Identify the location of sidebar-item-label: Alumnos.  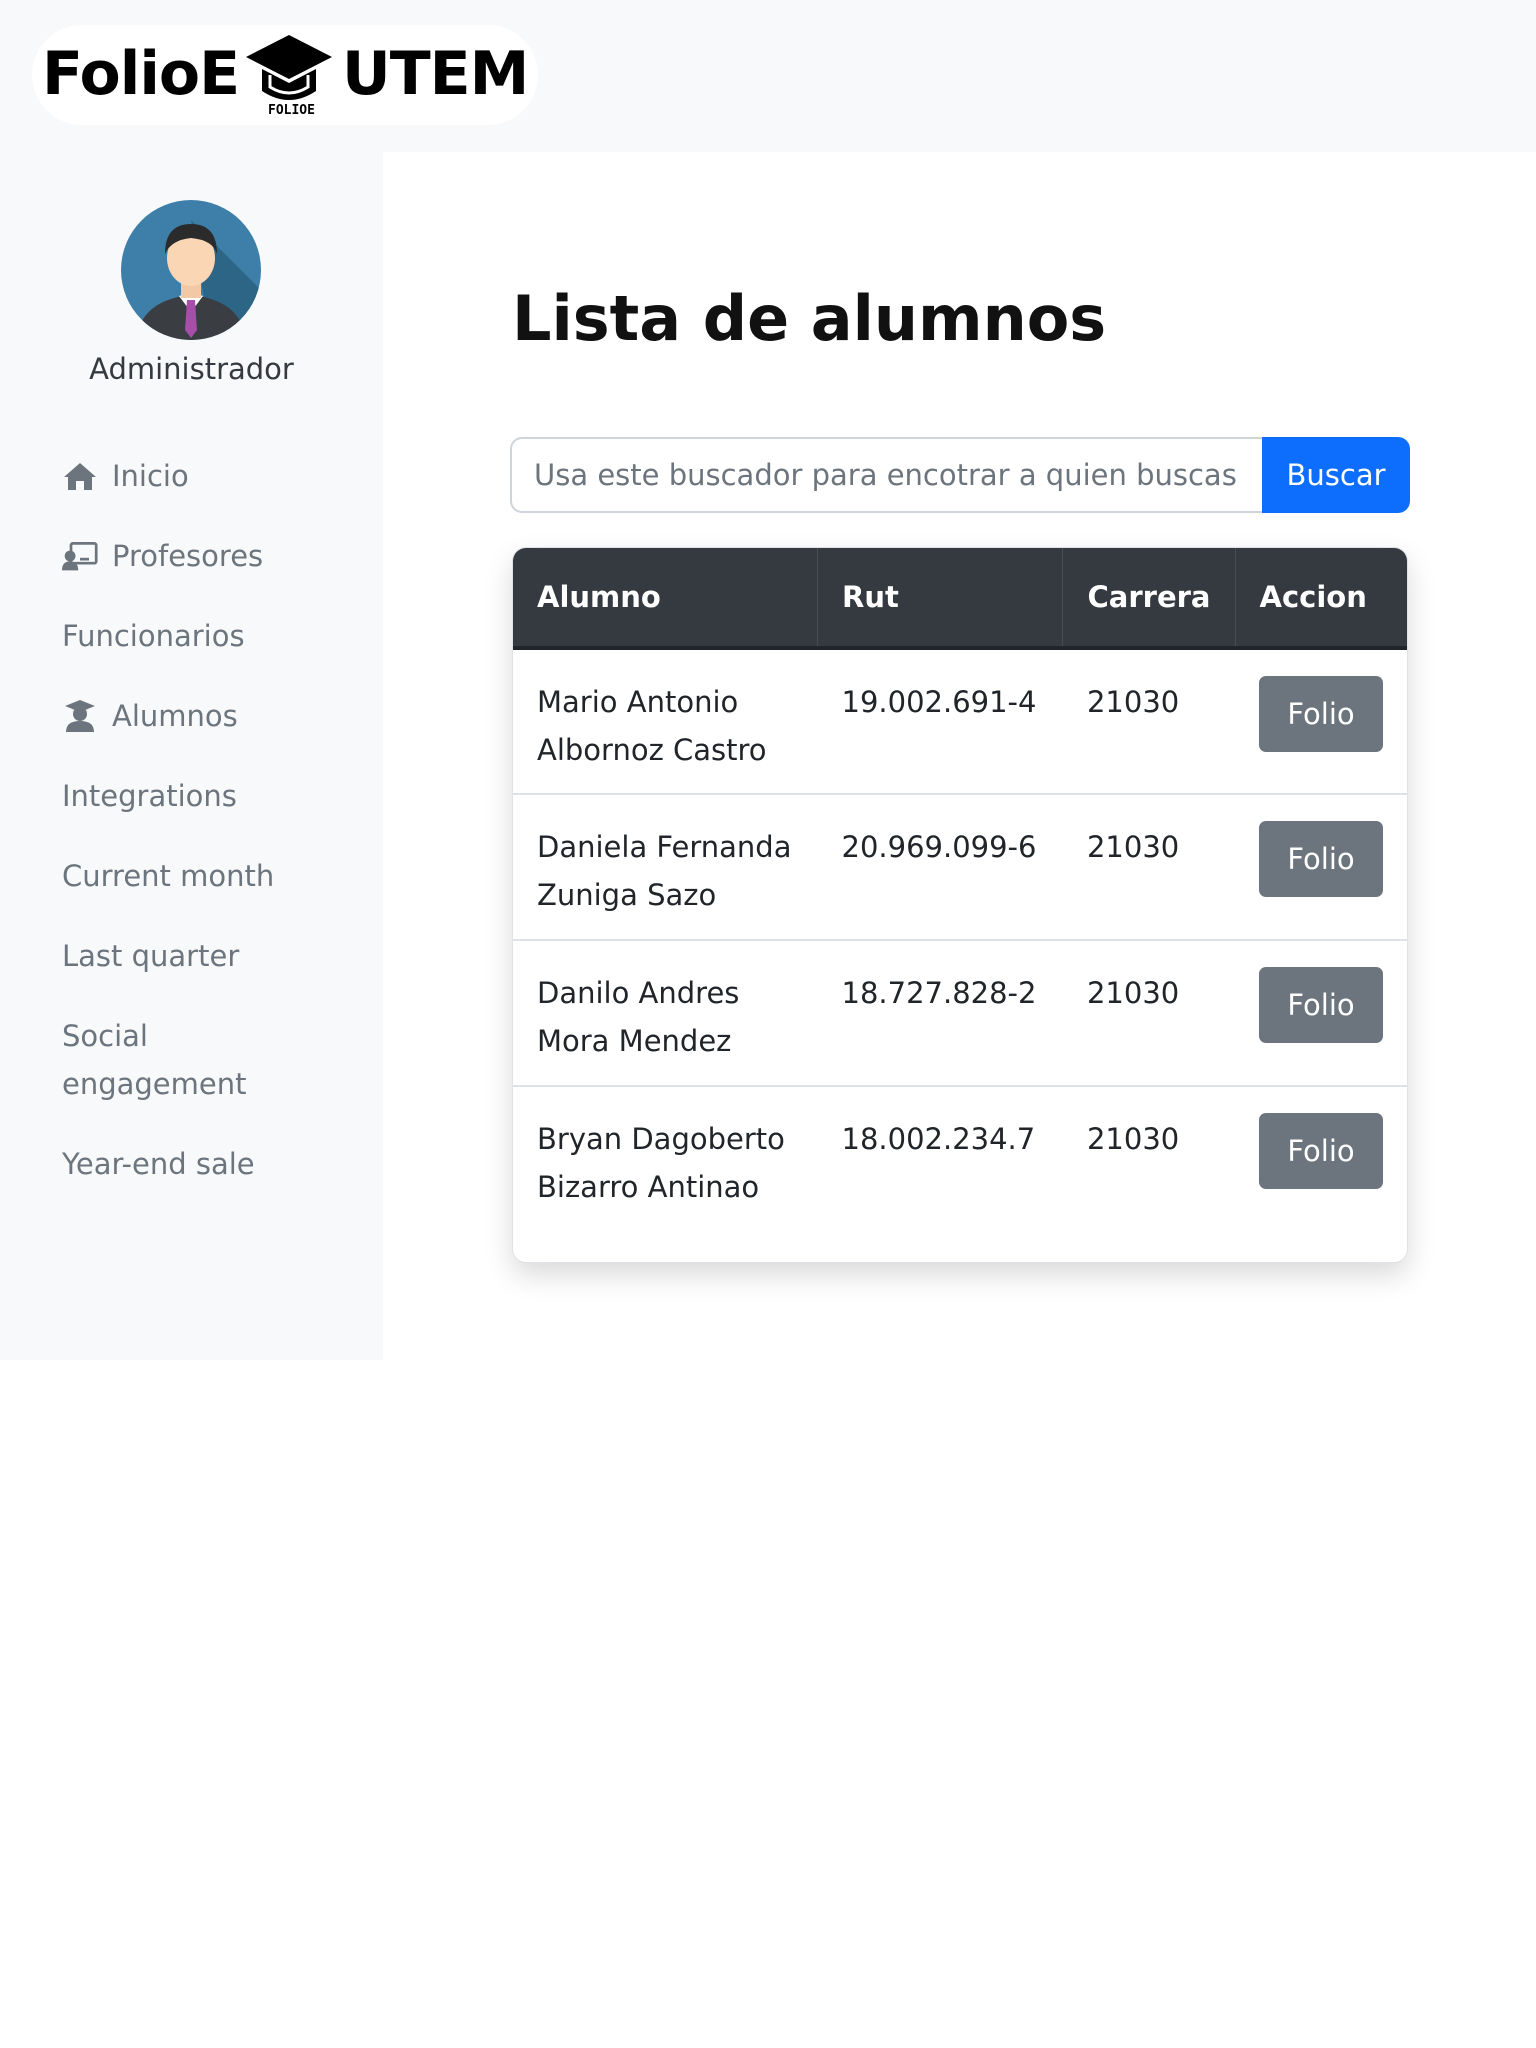
(175, 716).